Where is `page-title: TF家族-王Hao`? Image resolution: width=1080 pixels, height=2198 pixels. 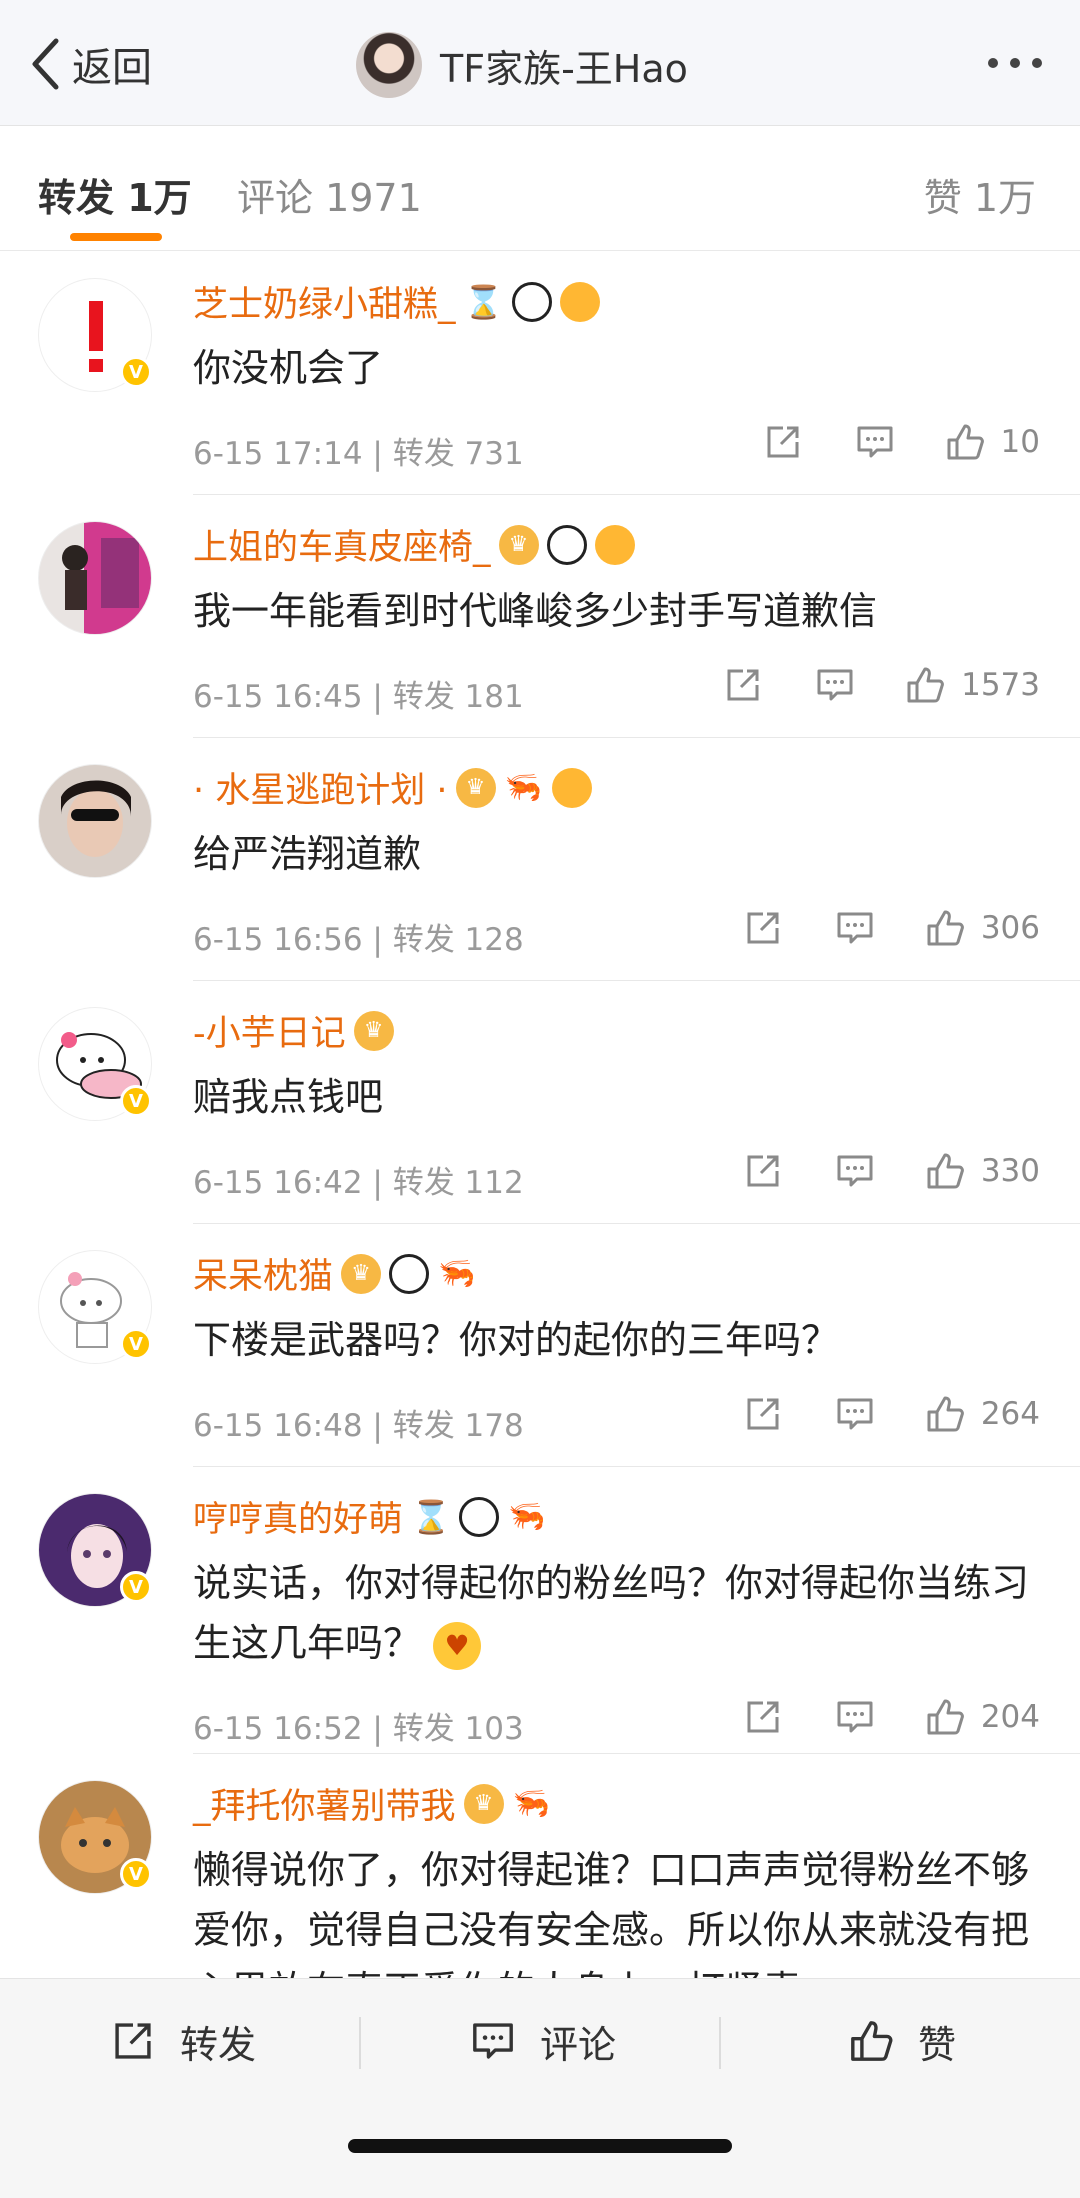
page-title: TF家族-王Hao is located at coordinates (564, 68).